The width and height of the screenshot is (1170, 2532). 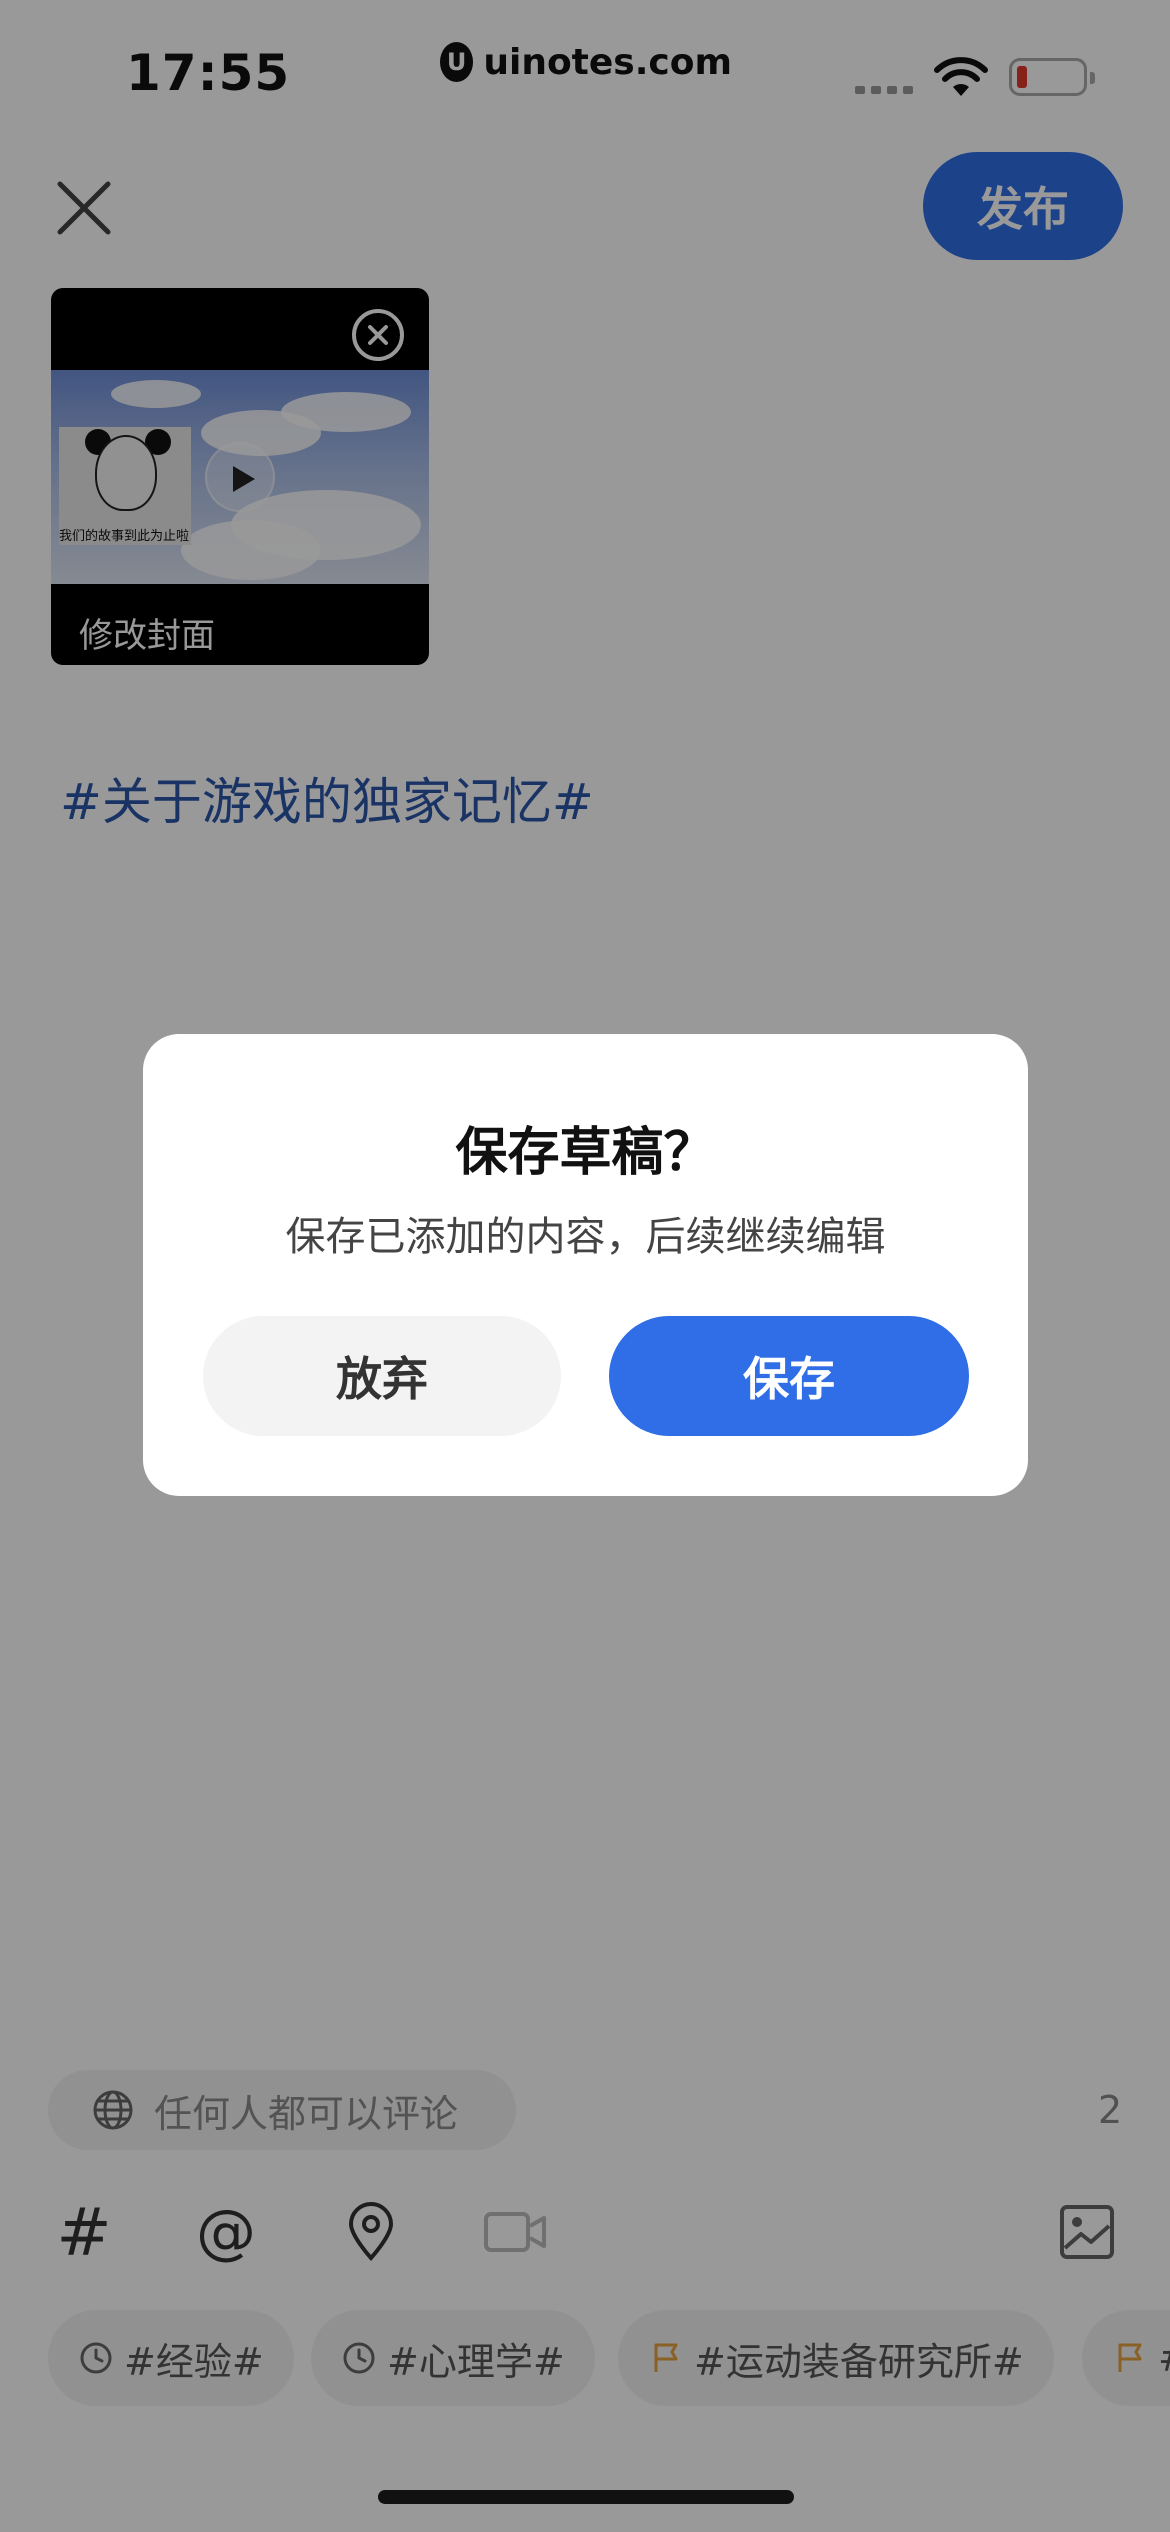 I want to click on dialog-title: 保存草稿？, so click(x=585, y=1153).